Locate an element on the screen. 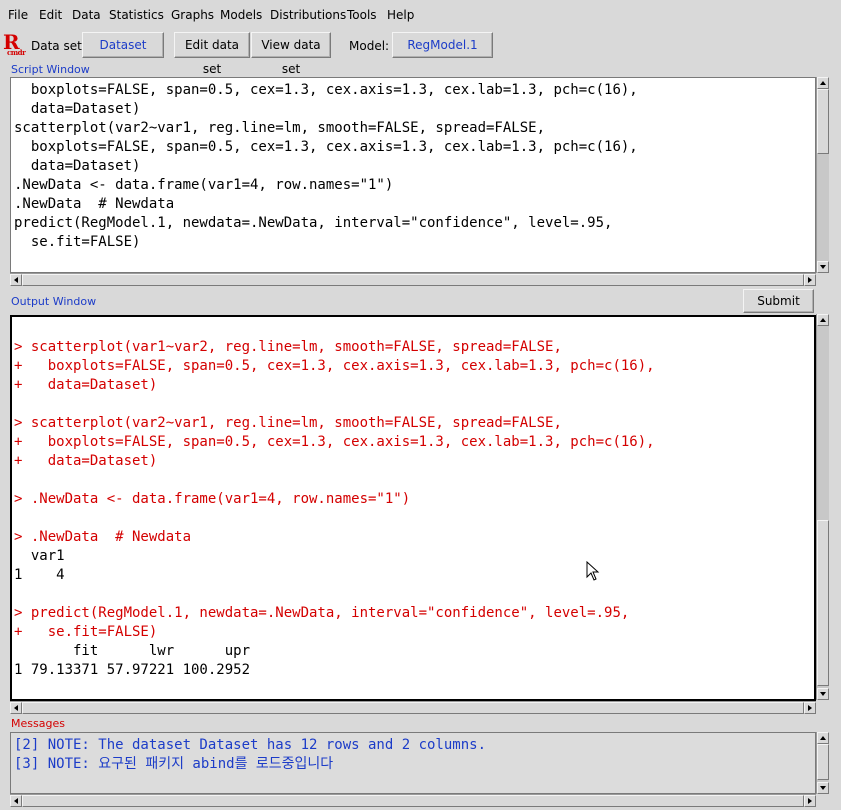 The height and width of the screenshot is (810, 841). dataset-label: Data set: is located at coordinates (58, 46).